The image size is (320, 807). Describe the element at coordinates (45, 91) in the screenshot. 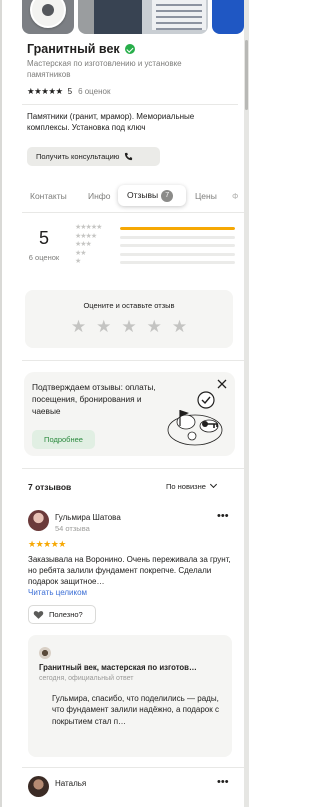

I see `rating-stars: ★★★★★` at that location.